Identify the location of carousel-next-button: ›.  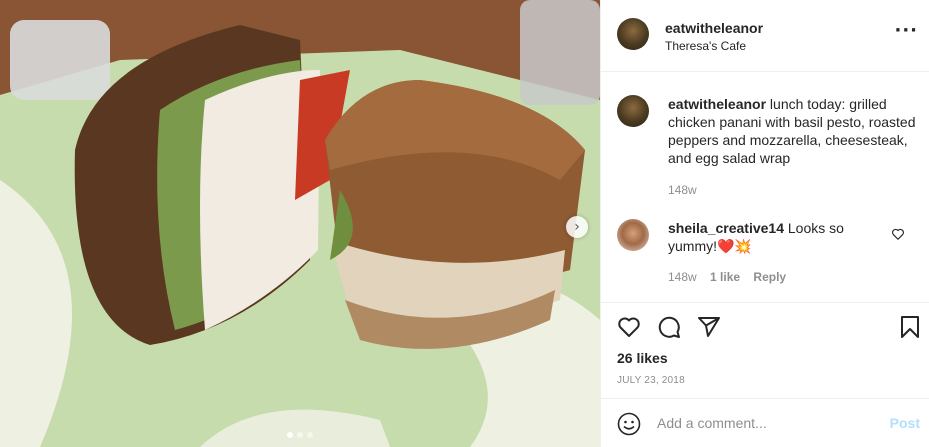
(577, 227).